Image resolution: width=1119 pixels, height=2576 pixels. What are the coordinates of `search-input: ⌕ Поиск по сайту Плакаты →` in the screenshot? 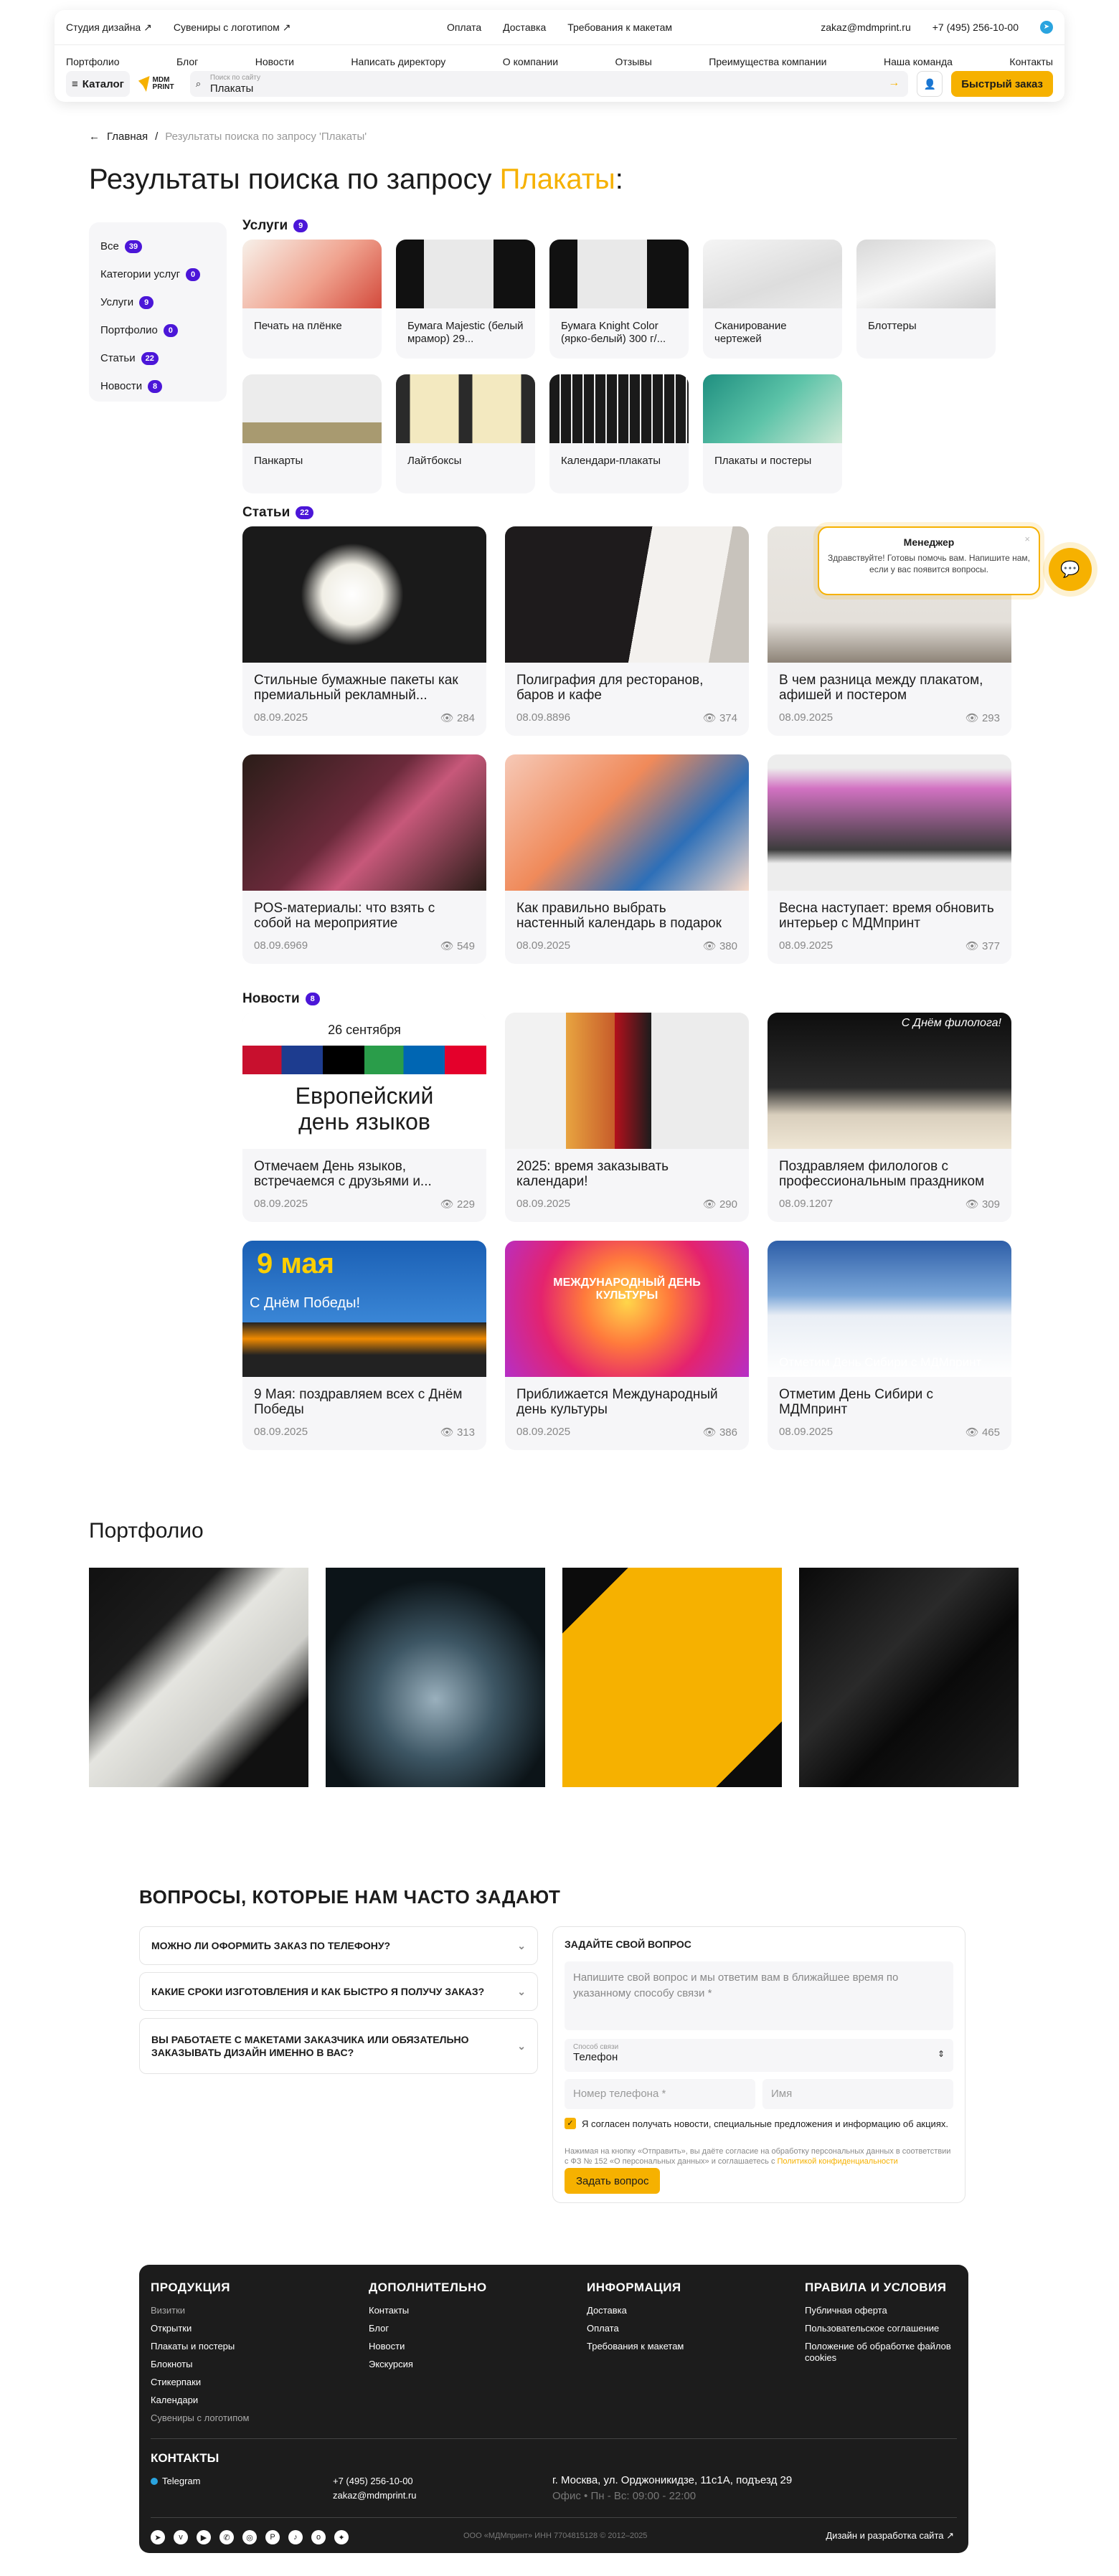 It's located at (549, 84).